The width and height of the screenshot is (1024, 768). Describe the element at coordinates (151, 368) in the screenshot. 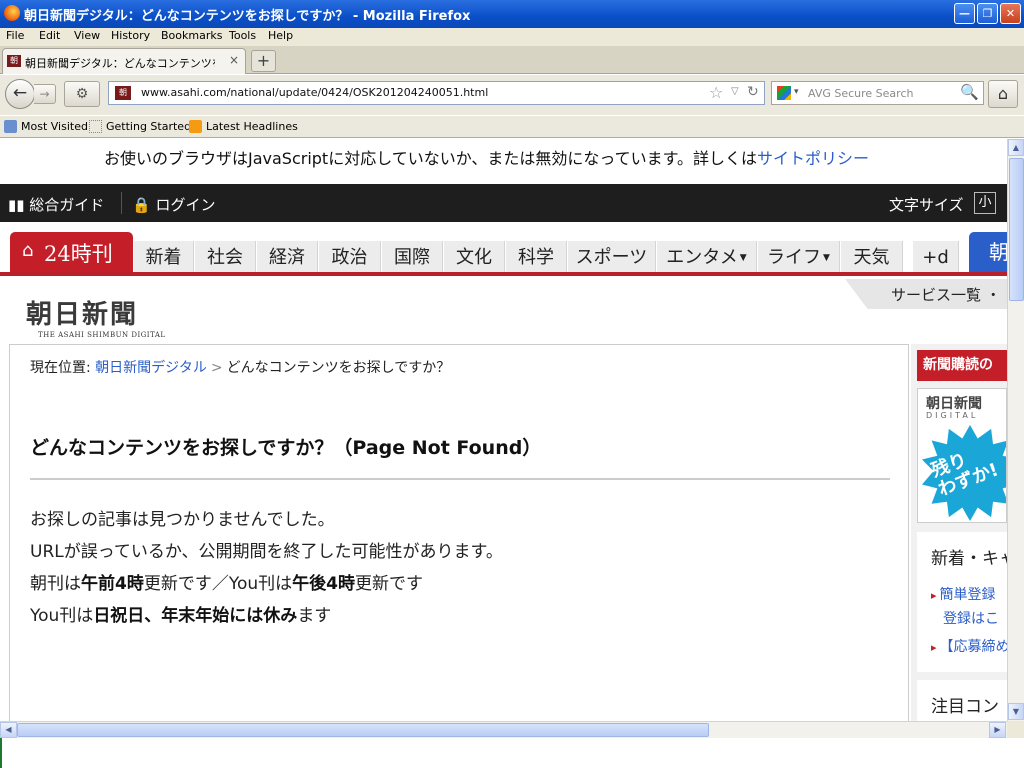

I see `breadcrumb-home-link: 朝日新聞デジタル` at that location.